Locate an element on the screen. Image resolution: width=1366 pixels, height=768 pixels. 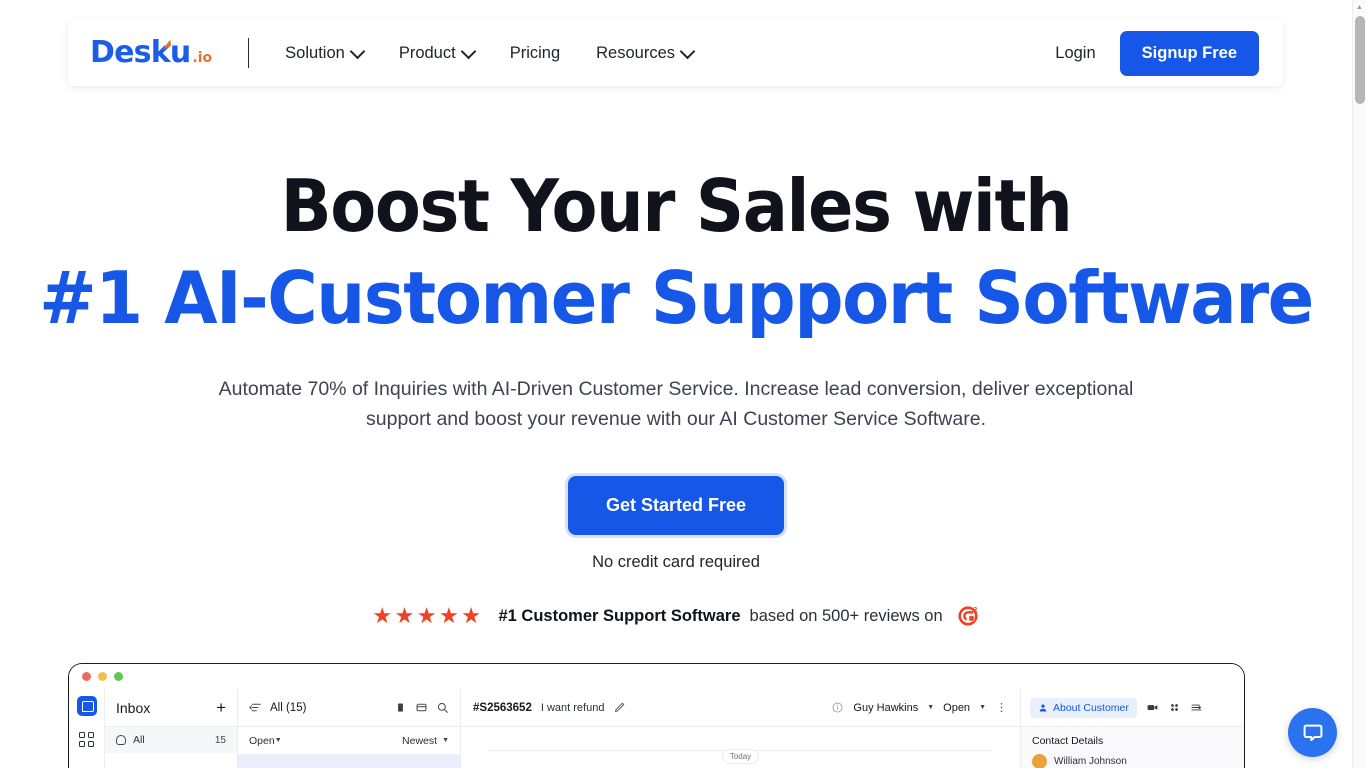
get-started-free-button: Get Started Free is located at coordinates (676, 505).